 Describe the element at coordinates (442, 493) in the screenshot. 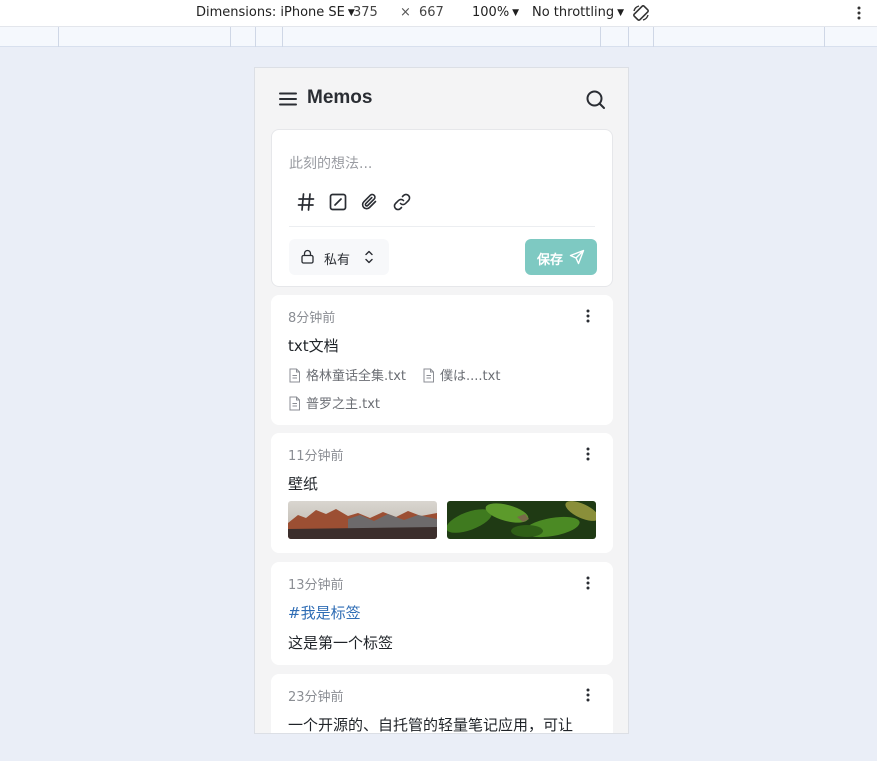

I see `memo-card: 11分钟前 壁纸` at that location.